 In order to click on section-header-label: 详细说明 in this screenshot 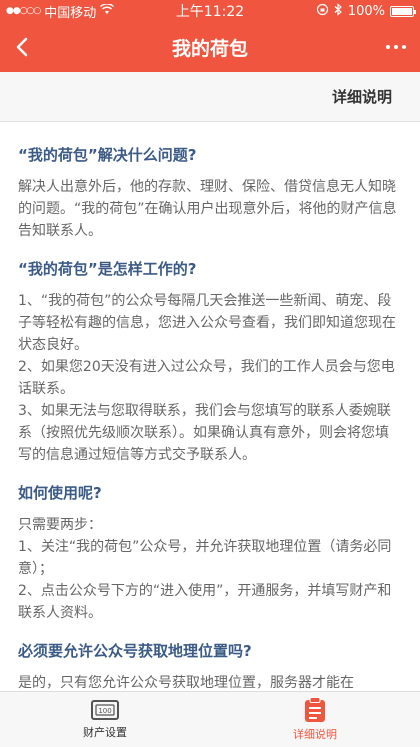, I will do `click(361, 97)`.